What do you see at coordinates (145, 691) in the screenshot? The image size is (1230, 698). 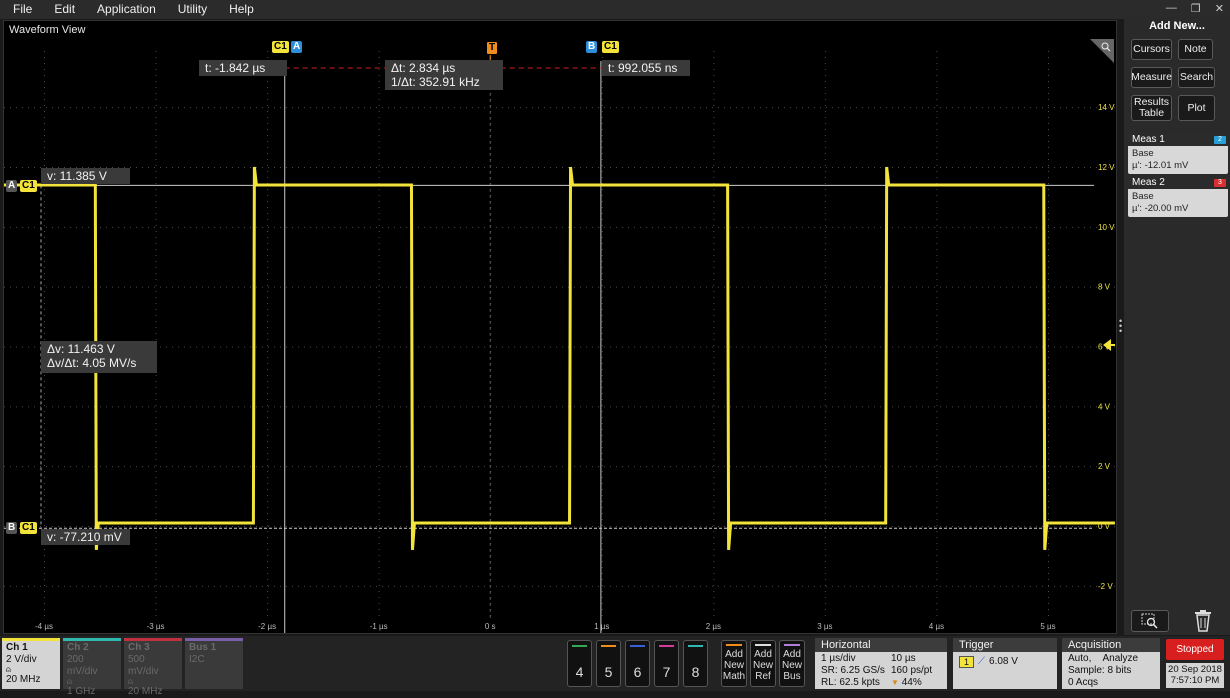 I see `ch3-bandwidth: 20 MHz` at bounding box center [145, 691].